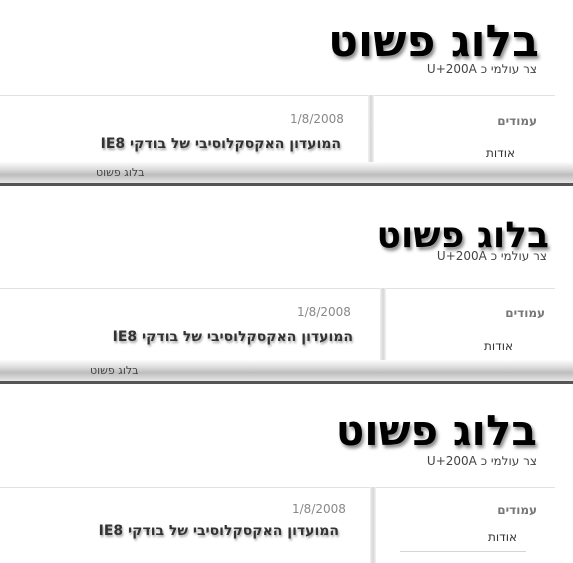 The image size is (573, 563). Describe the element at coordinates (463, 551) in the screenshot. I see `sidebar-underline` at that location.